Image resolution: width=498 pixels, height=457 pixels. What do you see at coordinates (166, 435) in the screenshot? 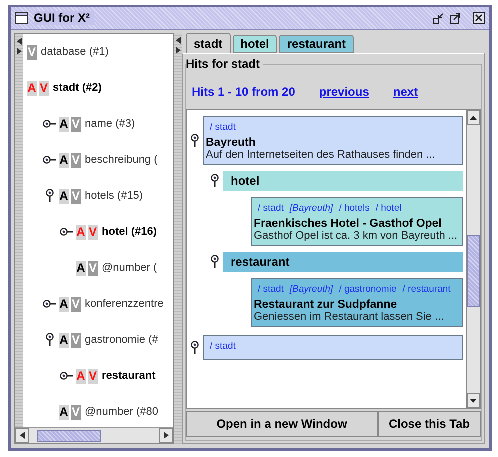
I see `scroll-right-icon` at bounding box center [166, 435].